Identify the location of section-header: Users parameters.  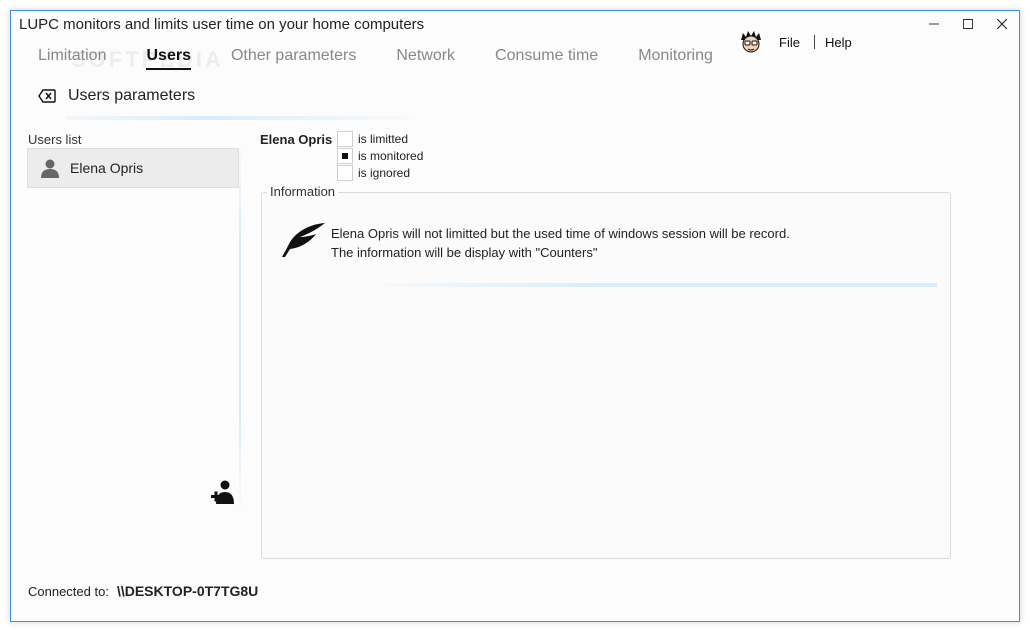
(116, 96).